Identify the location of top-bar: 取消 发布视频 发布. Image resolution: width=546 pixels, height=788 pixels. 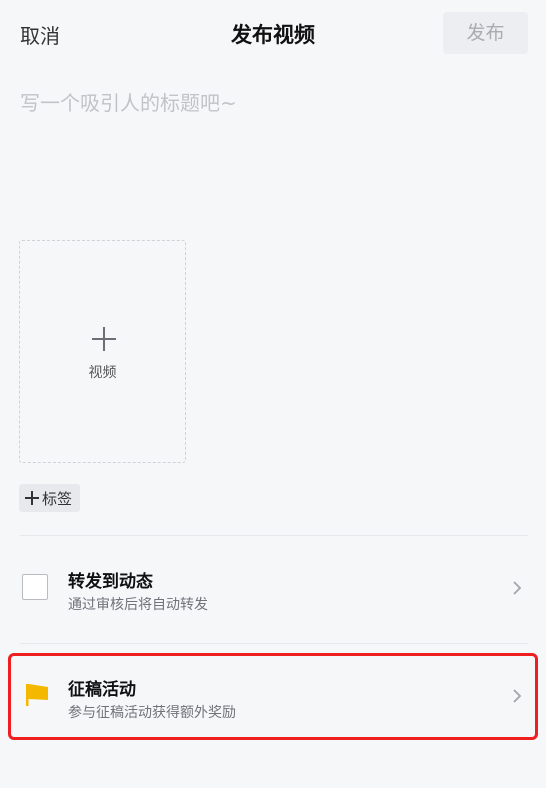
(273, 34).